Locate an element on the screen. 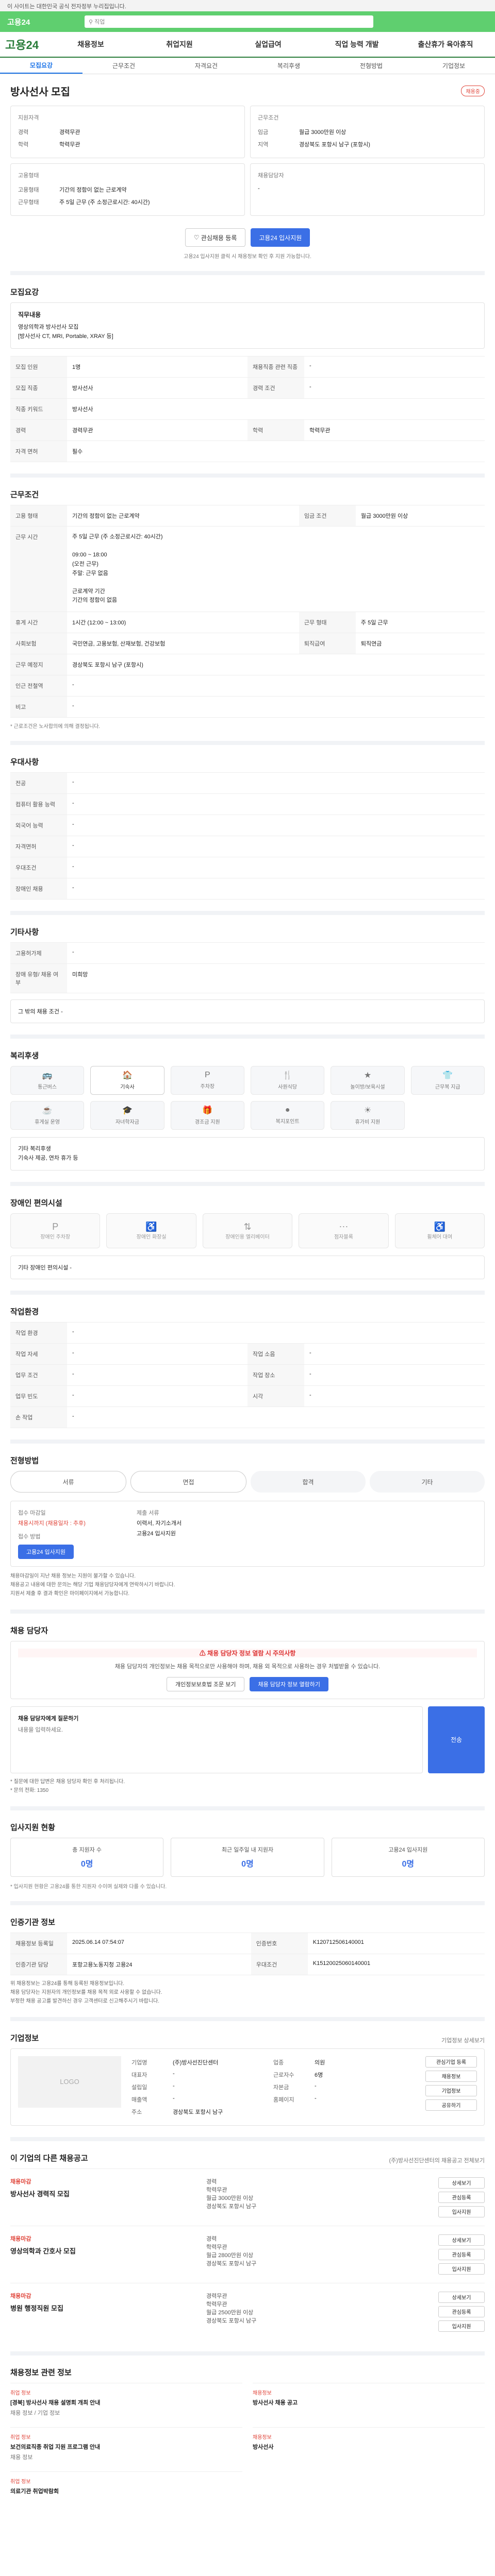 The image size is (495, 2576). job-cond: 경력무관 is located at coordinates (216, 2296).